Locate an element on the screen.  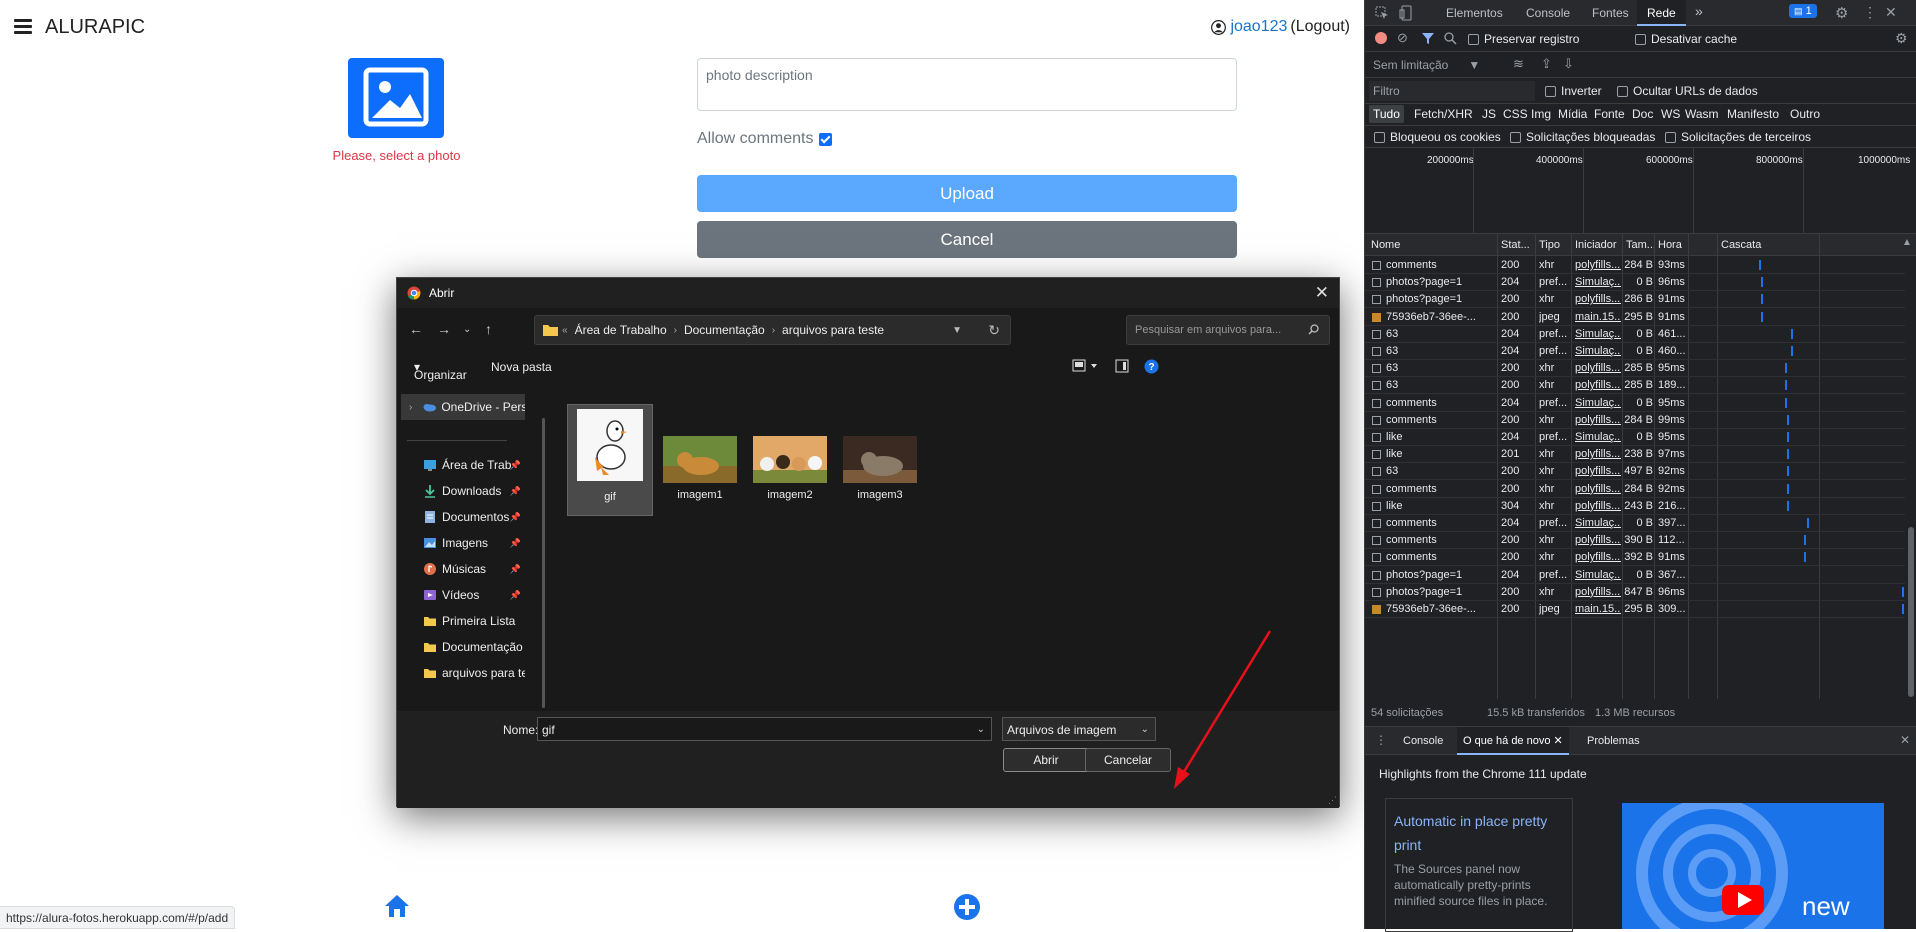
drawer-tab-console: Console is located at coordinates (1423, 741).